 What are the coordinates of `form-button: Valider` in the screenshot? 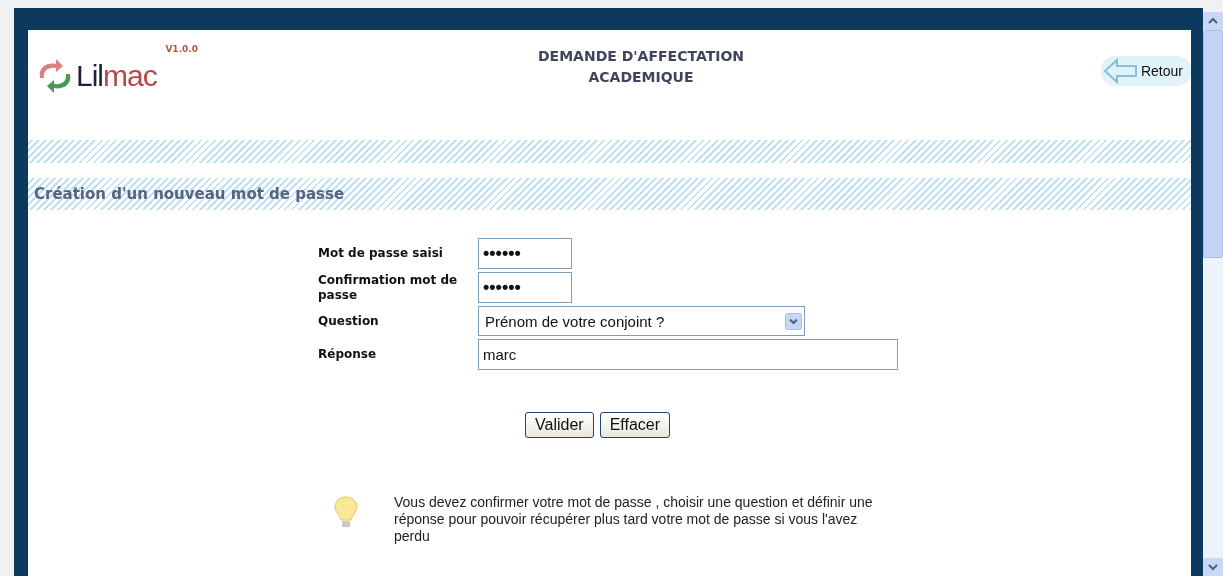 It's located at (559, 425).